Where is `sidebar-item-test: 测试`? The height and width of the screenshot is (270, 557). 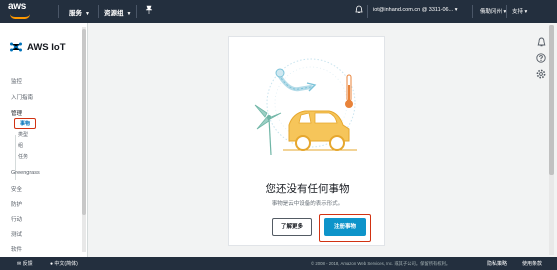
sidebar-item-test: 测试 is located at coordinates (16, 234).